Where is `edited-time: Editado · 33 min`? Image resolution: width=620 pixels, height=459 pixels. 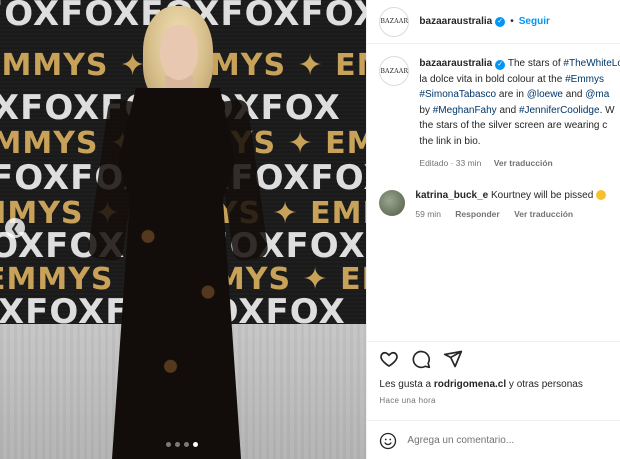
edited-time: Editado · 33 min is located at coordinates (450, 163).